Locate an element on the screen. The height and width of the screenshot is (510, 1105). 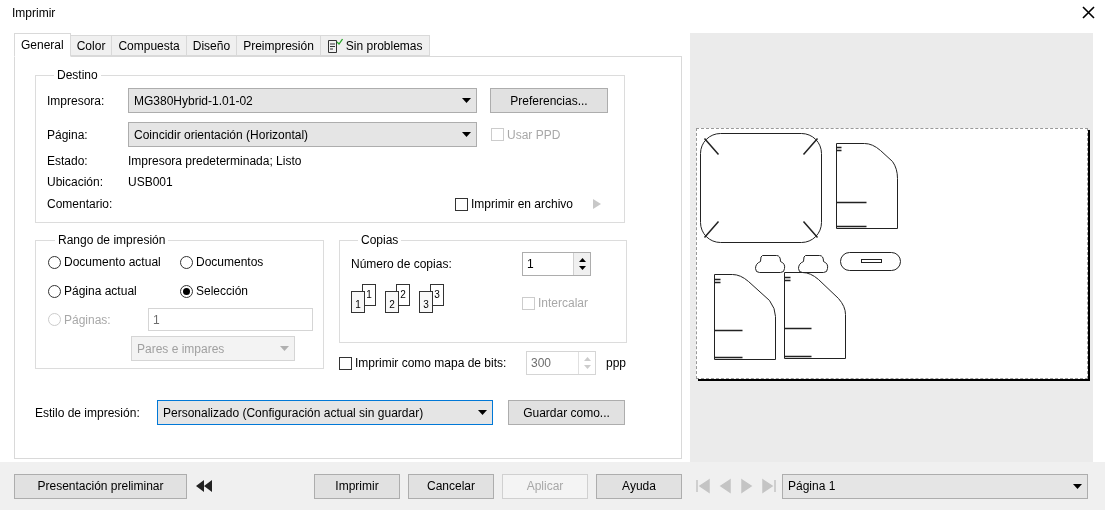
field-label: Estilo de impresión: is located at coordinates (88, 413).